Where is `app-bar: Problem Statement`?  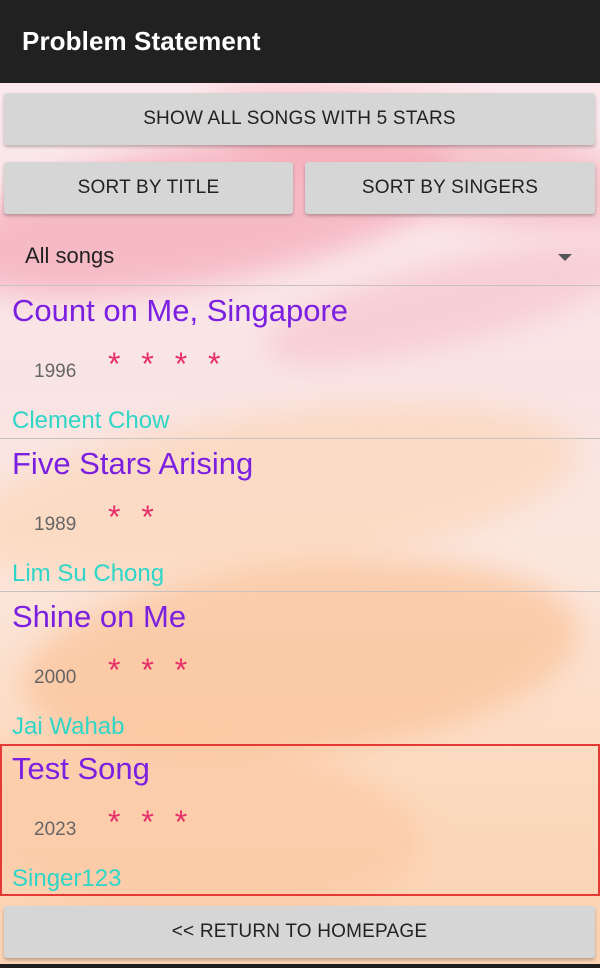 app-bar: Problem Statement is located at coordinates (300, 41).